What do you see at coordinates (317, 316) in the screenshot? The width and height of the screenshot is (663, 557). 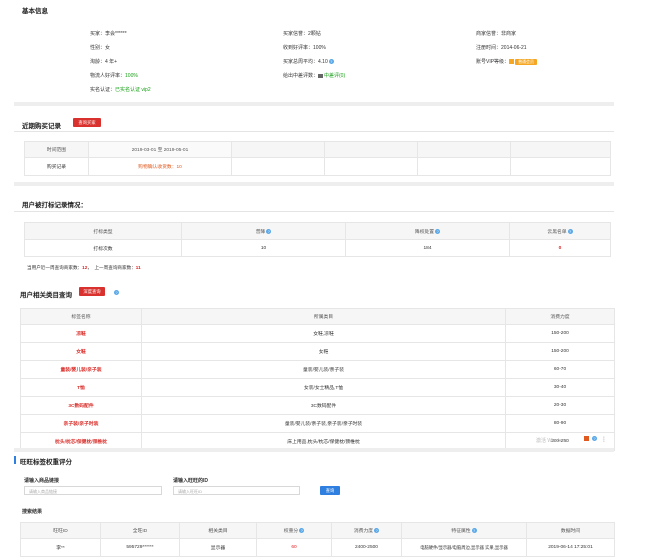 I see `table-header-row: 标签名称 所属类目 消费力度` at bounding box center [317, 316].